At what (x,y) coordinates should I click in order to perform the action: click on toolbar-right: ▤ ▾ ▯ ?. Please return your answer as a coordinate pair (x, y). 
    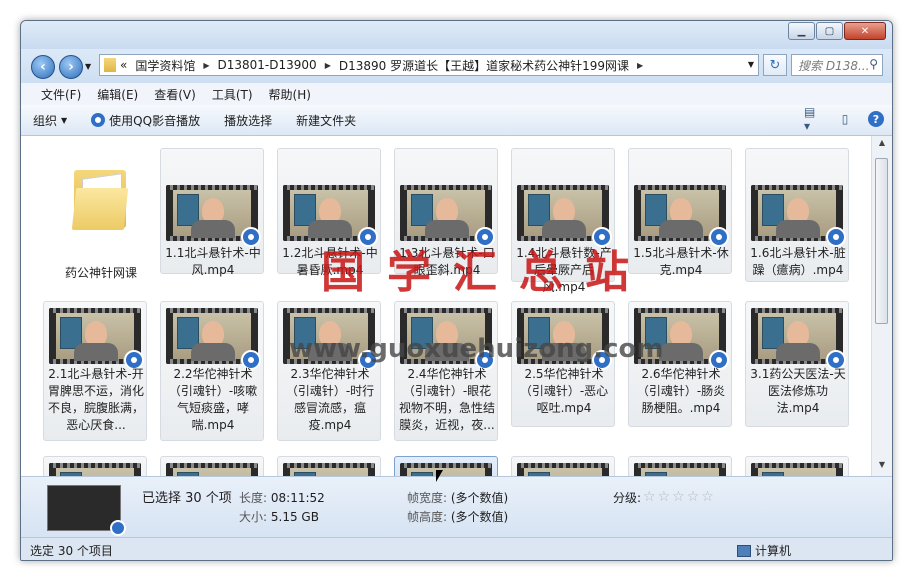
    Looking at the image, I should click on (844, 119).